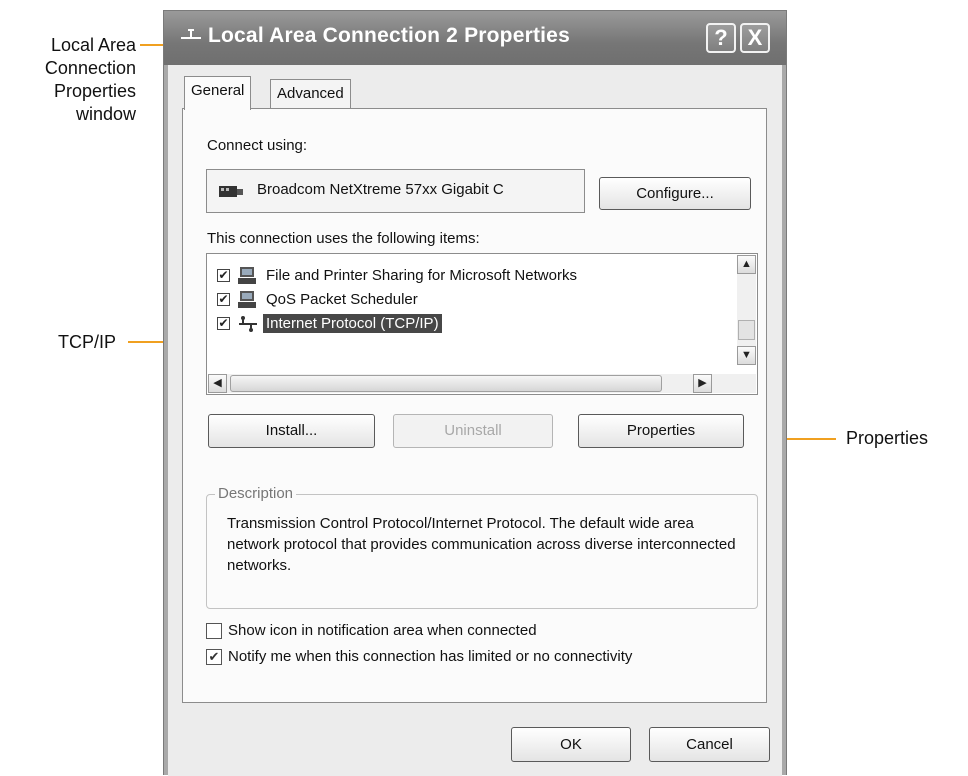  Describe the element at coordinates (473, 431) in the screenshot. I see `uninstall-button: Uninstall` at that location.